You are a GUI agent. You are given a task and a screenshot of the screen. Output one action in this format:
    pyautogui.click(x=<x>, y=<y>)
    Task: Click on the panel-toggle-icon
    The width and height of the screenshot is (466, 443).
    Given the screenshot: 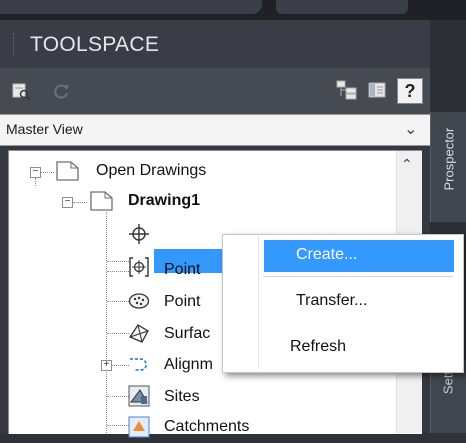 What is the action you would take?
    pyautogui.click(x=377, y=92)
    